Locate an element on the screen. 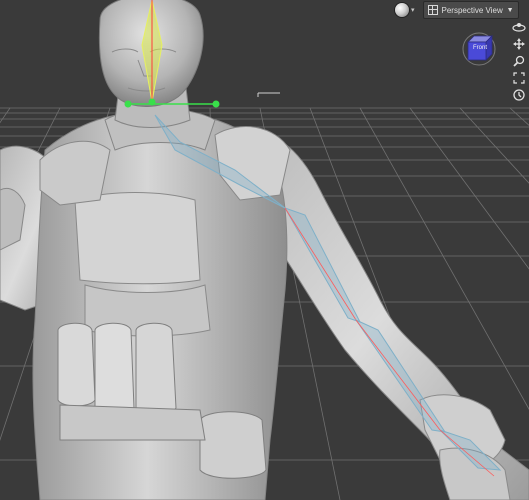  camera-view-label: Perspective View is located at coordinates (472, 10).